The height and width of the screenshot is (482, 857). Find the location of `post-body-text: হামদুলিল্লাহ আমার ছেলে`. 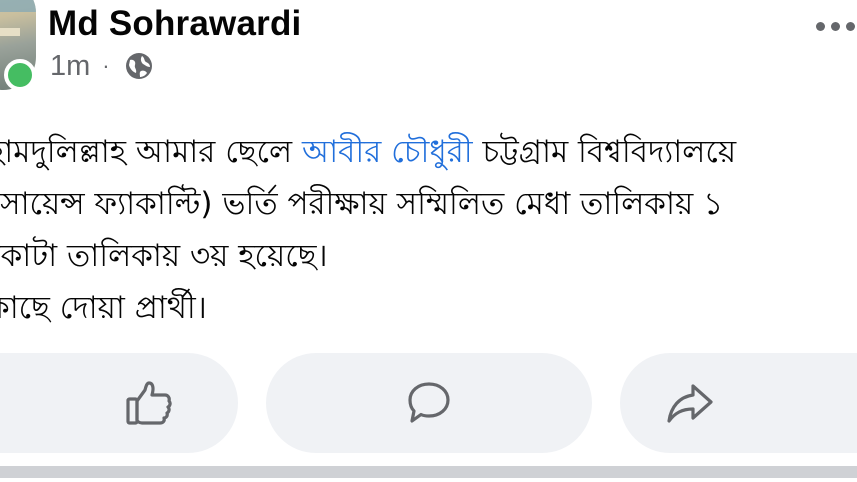

post-body-text: হামদুলিল্লাহ আমার ছেলে is located at coordinates (151, 152).